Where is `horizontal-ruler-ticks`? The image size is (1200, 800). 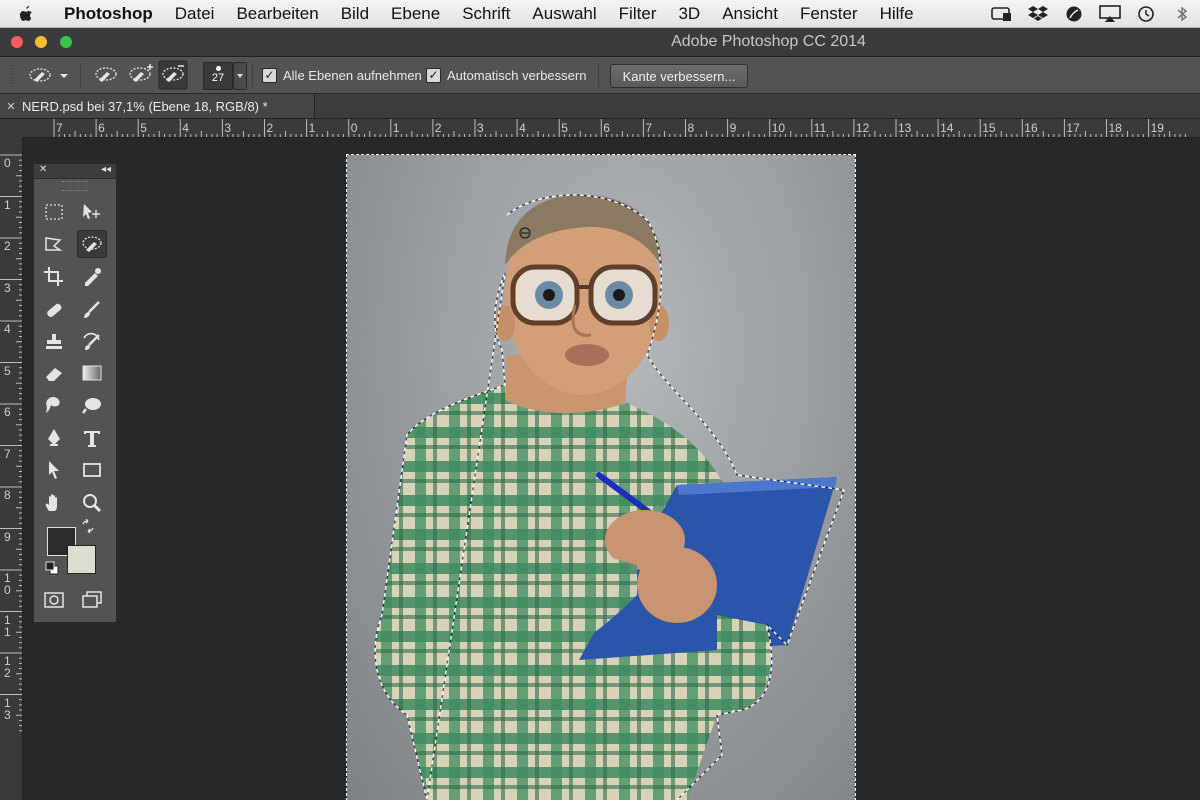
horizontal-ruler-ticks is located at coordinates (619, 128).